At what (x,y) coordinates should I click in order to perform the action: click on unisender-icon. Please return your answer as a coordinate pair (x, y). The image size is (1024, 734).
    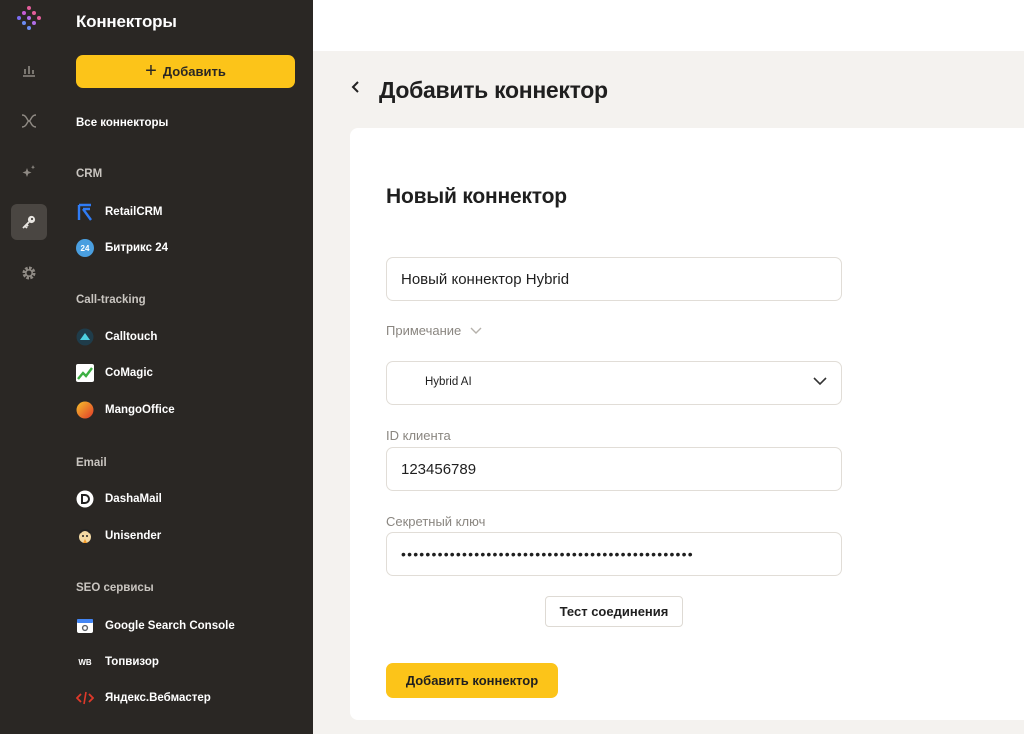
    Looking at the image, I should click on (85, 536).